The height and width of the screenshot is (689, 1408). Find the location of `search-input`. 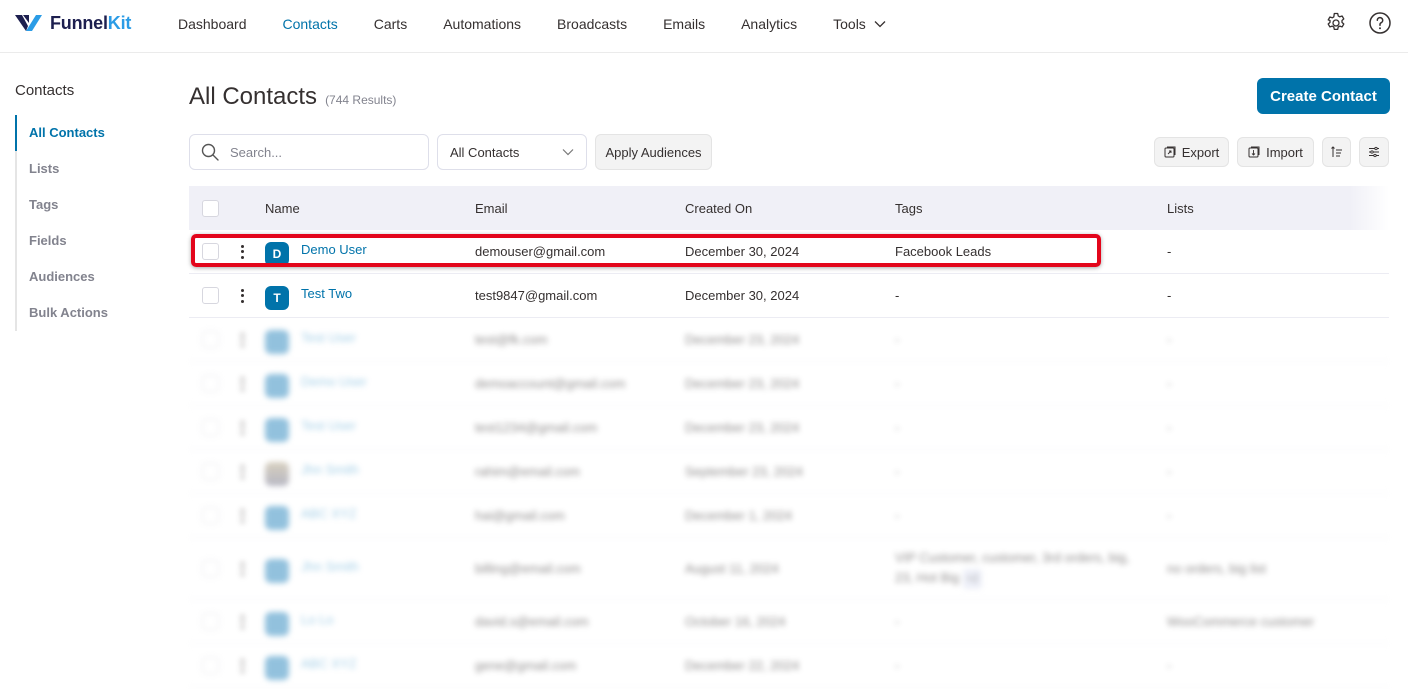

search-input is located at coordinates (320, 152).